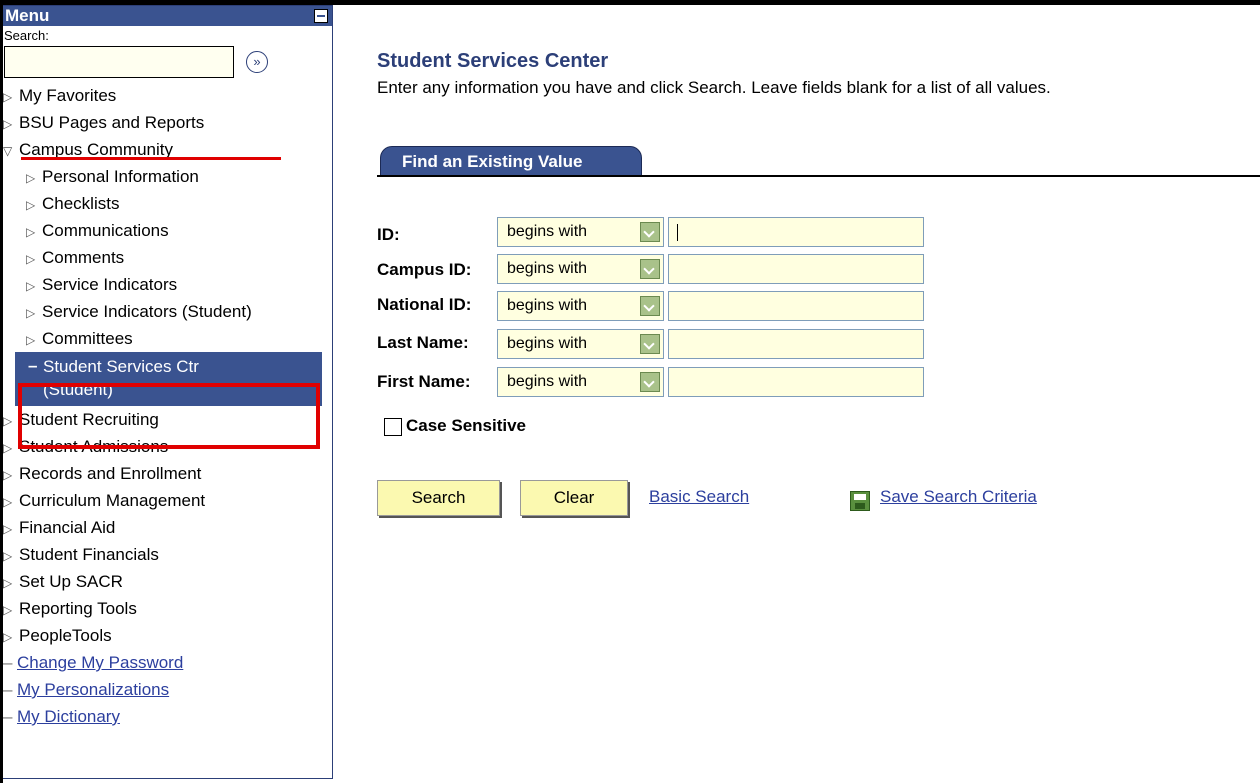 The image size is (1260, 783). Describe the element at coordinates (89, 419) in the screenshot. I see `menu-item-label: Student Recruiting` at that location.